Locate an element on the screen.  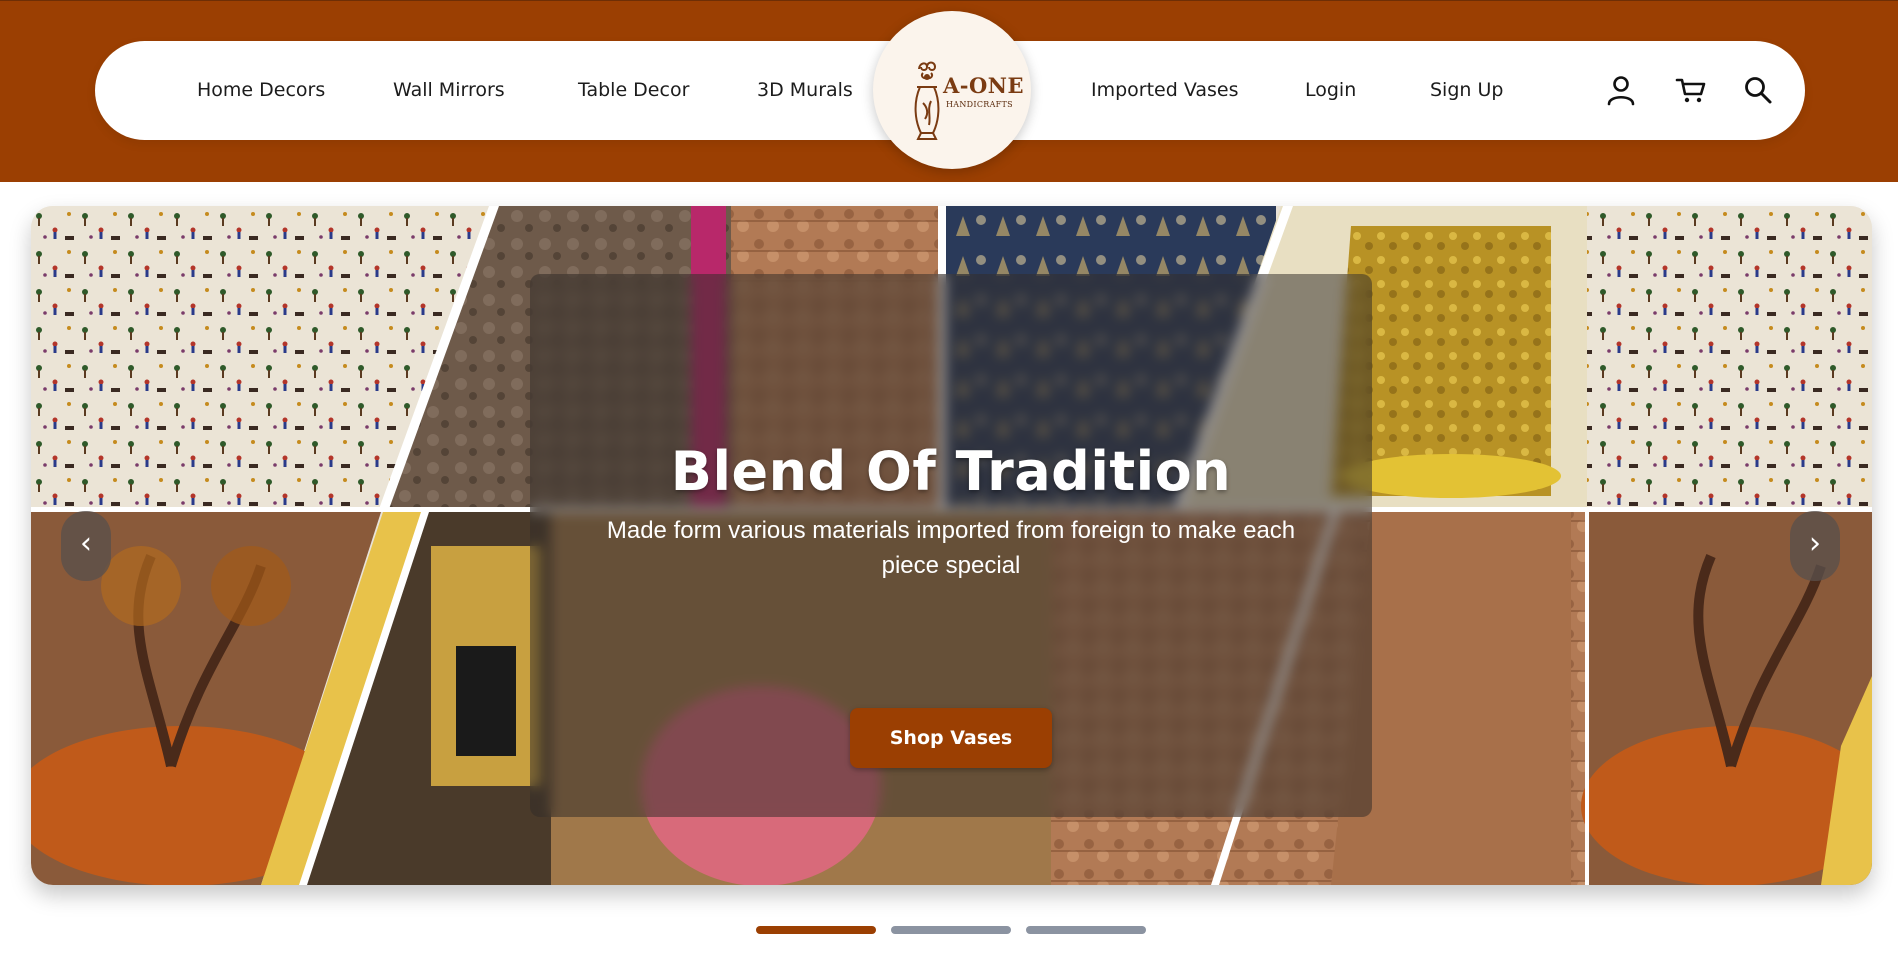
shop-vases-button: Shop Vases is located at coordinates (951, 738).